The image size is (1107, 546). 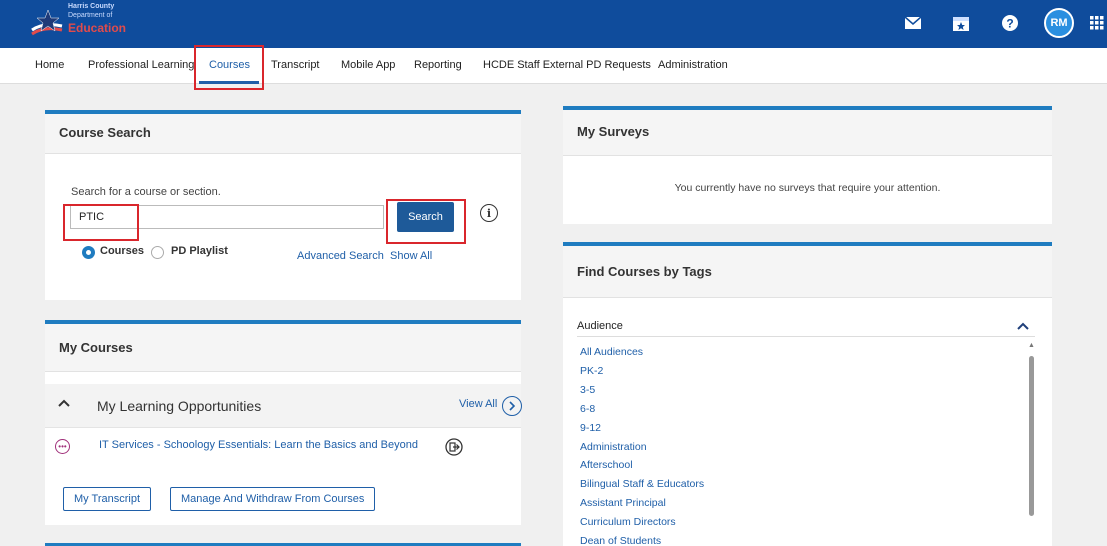 What do you see at coordinates (62, 446) in the screenshot?
I see `more-options-icon: •••` at bounding box center [62, 446].